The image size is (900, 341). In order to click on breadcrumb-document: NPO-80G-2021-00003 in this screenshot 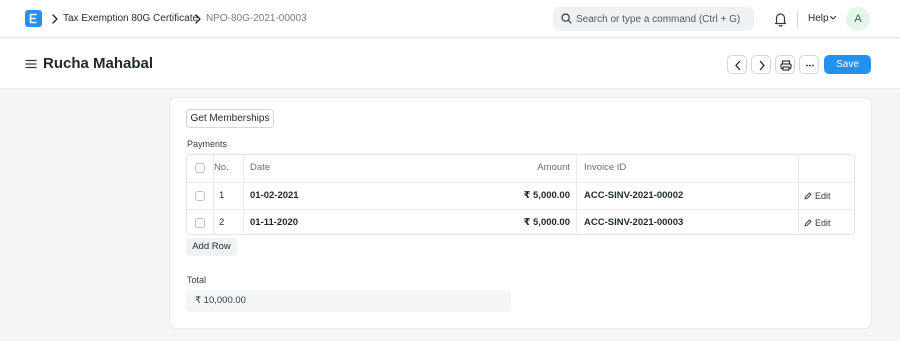, I will do `click(256, 18)`.